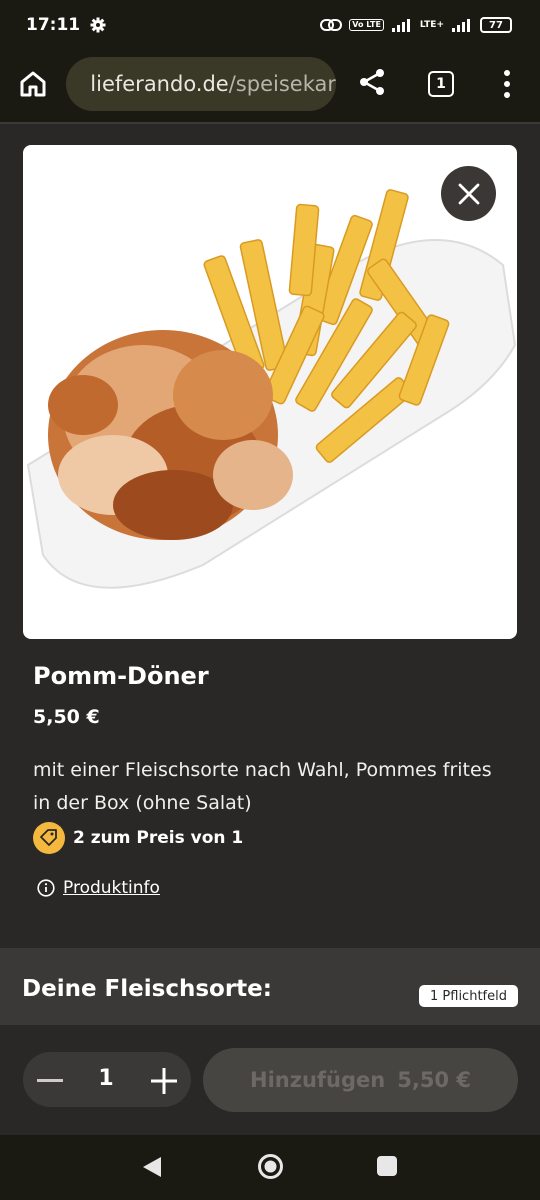  Describe the element at coordinates (49, 838) in the screenshot. I see `tag-icon` at that location.